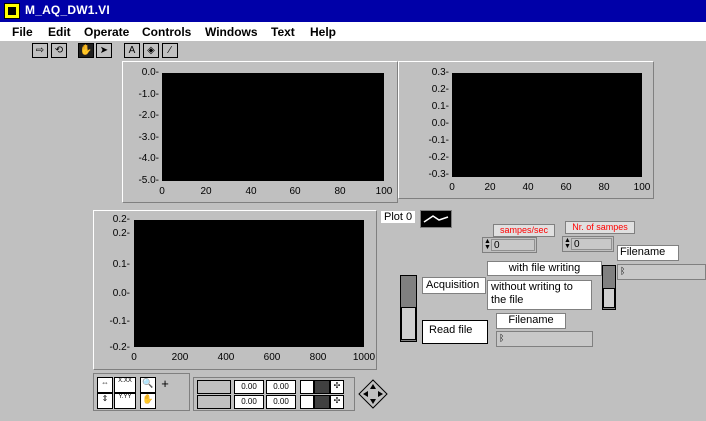 This screenshot has height=421, width=706. What do you see at coordinates (148, 180) in the screenshot?
I see `y-tick: -5.0-` at bounding box center [148, 180].